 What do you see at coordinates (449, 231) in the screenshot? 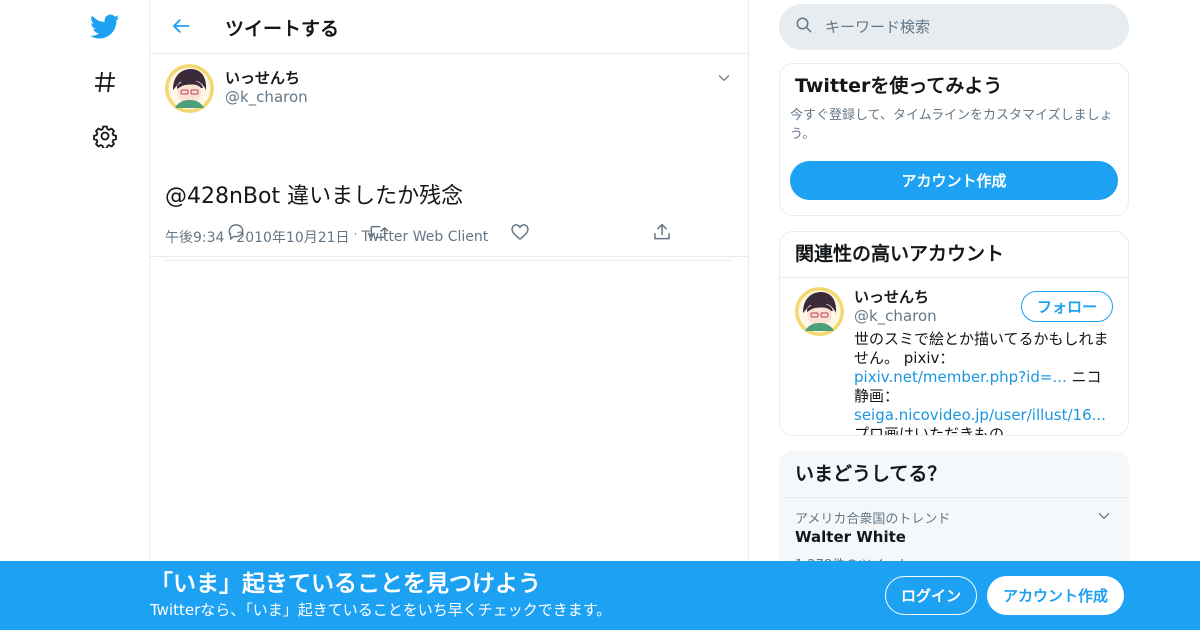
I see `tweet-actions` at bounding box center [449, 231].